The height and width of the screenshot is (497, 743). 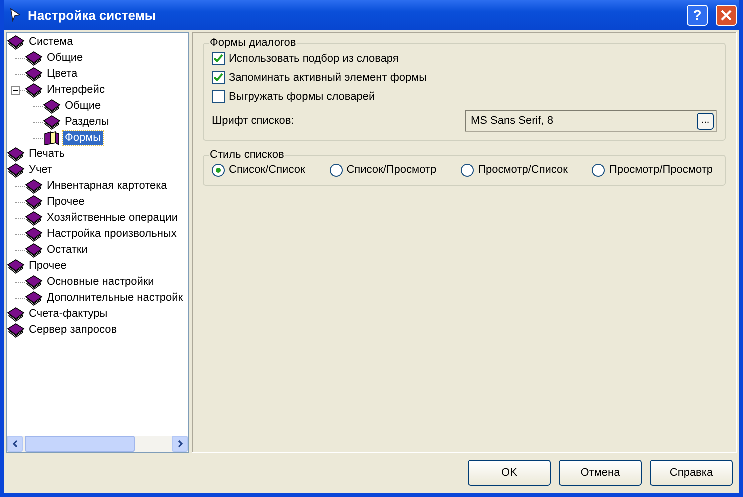 What do you see at coordinates (41, 170) in the screenshot?
I see `tree-item: Учет` at bounding box center [41, 170].